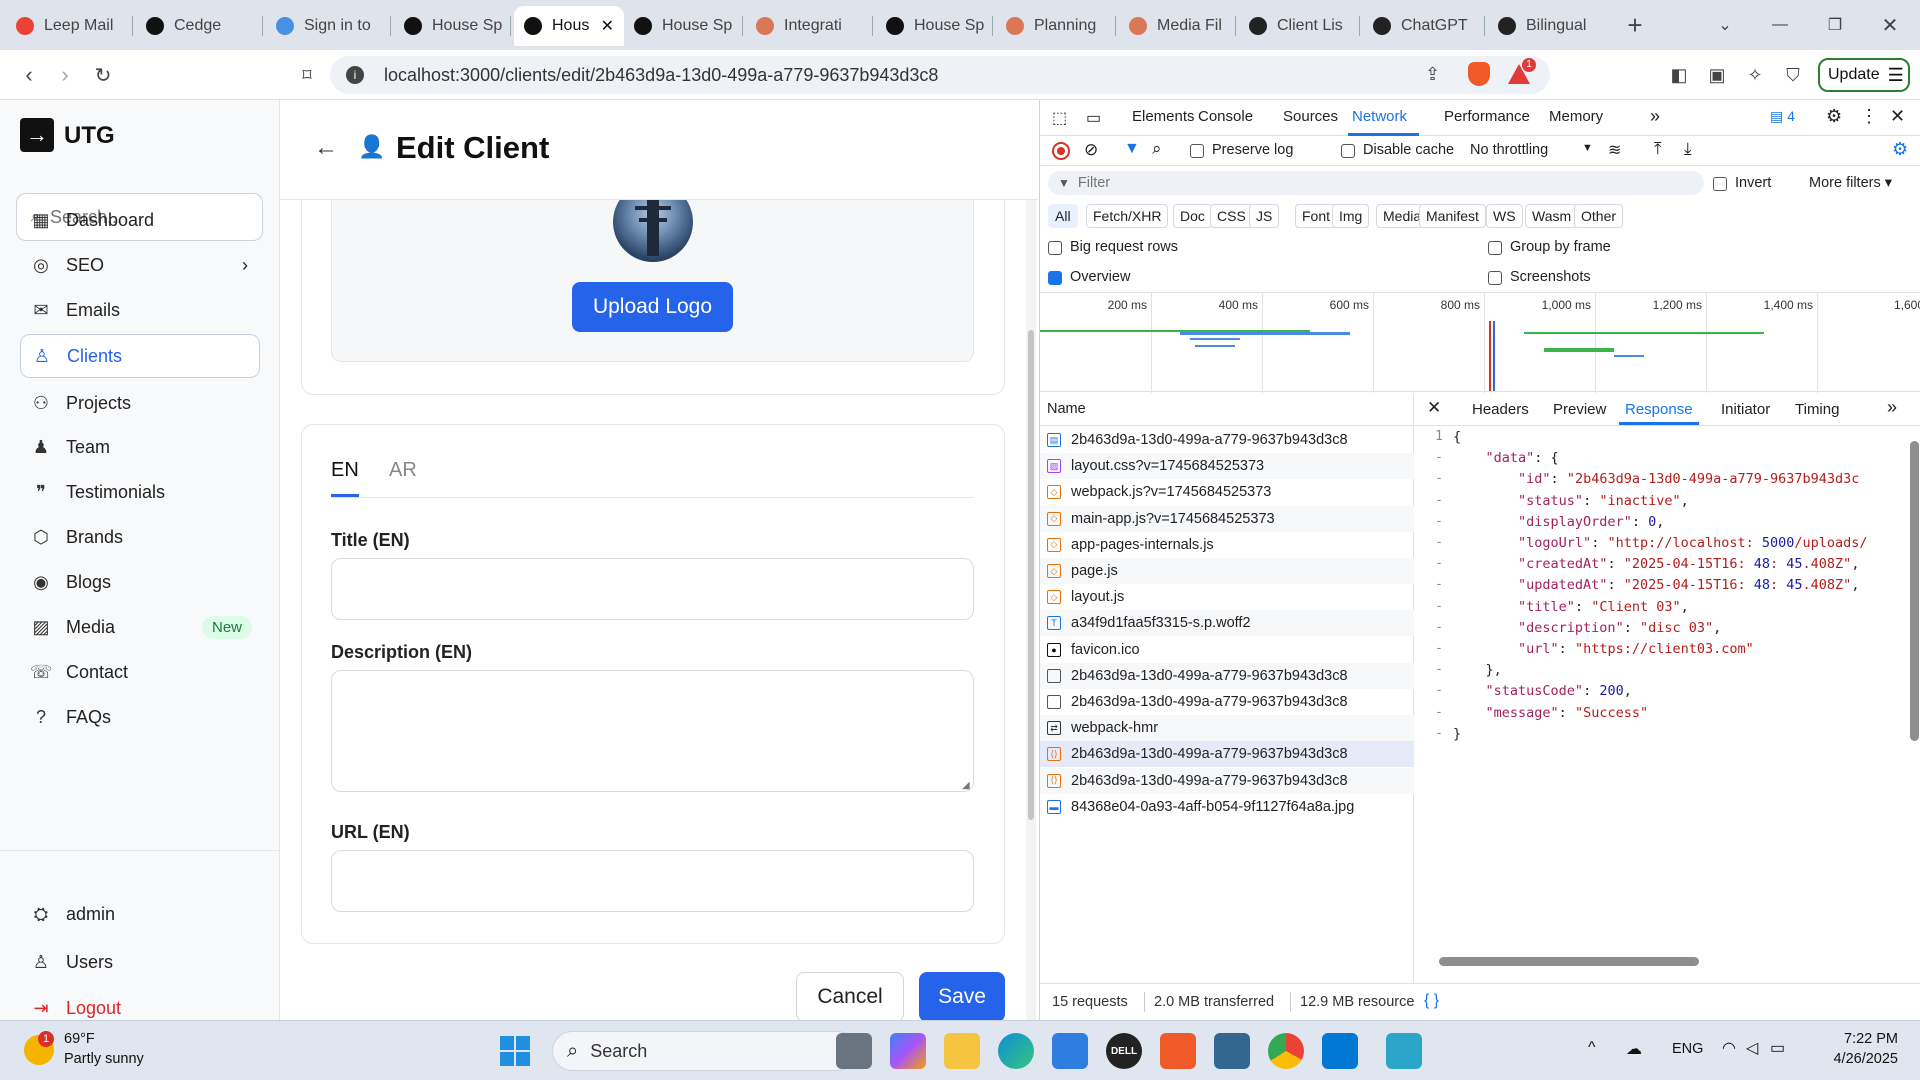 The width and height of the screenshot is (1920, 1080). What do you see at coordinates (104, 1059) in the screenshot?
I see `weather-text: Partly sunny` at bounding box center [104, 1059].